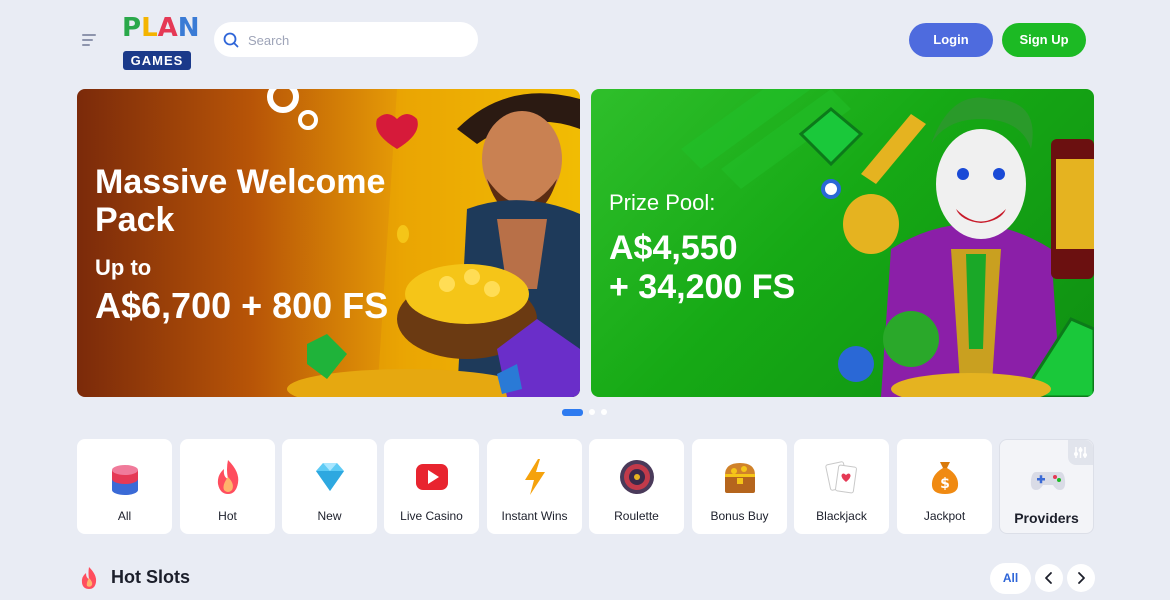 The width and height of the screenshot is (1170, 600). I want to click on chevron-right-icon, so click(1081, 578).